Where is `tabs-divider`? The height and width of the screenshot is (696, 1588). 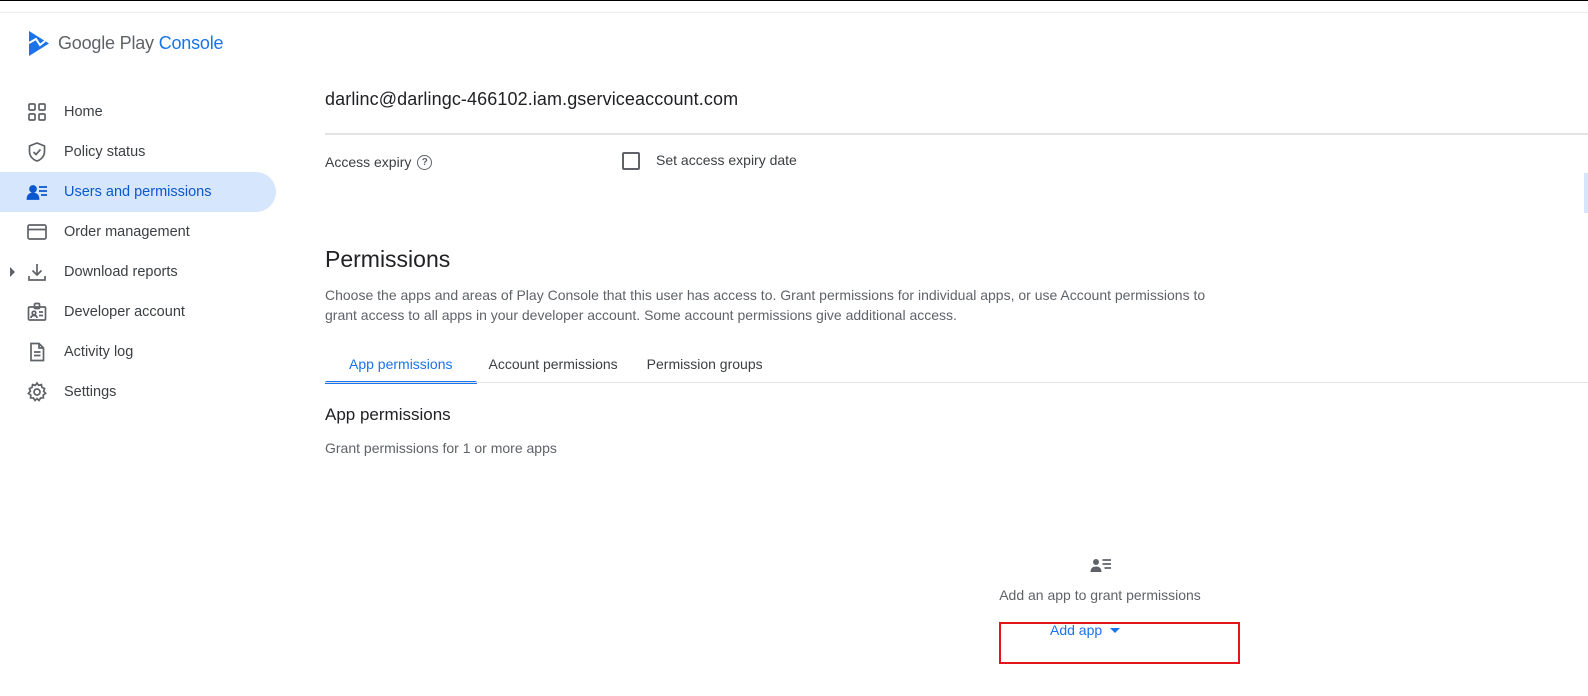 tabs-divider is located at coordinates (956, 382).